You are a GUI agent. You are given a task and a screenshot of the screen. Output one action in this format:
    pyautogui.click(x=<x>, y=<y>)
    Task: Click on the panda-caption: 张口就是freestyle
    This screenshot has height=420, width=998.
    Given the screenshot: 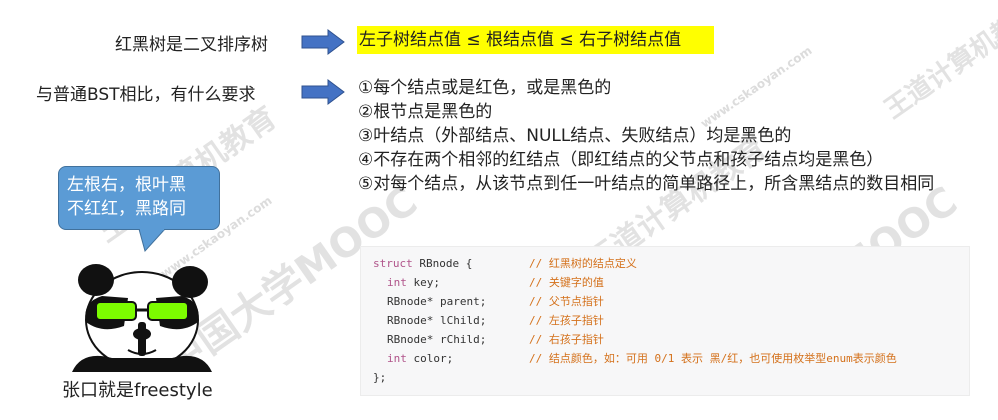 What is the action you would take?
    pyautogui.click(x=137, y=390)
    